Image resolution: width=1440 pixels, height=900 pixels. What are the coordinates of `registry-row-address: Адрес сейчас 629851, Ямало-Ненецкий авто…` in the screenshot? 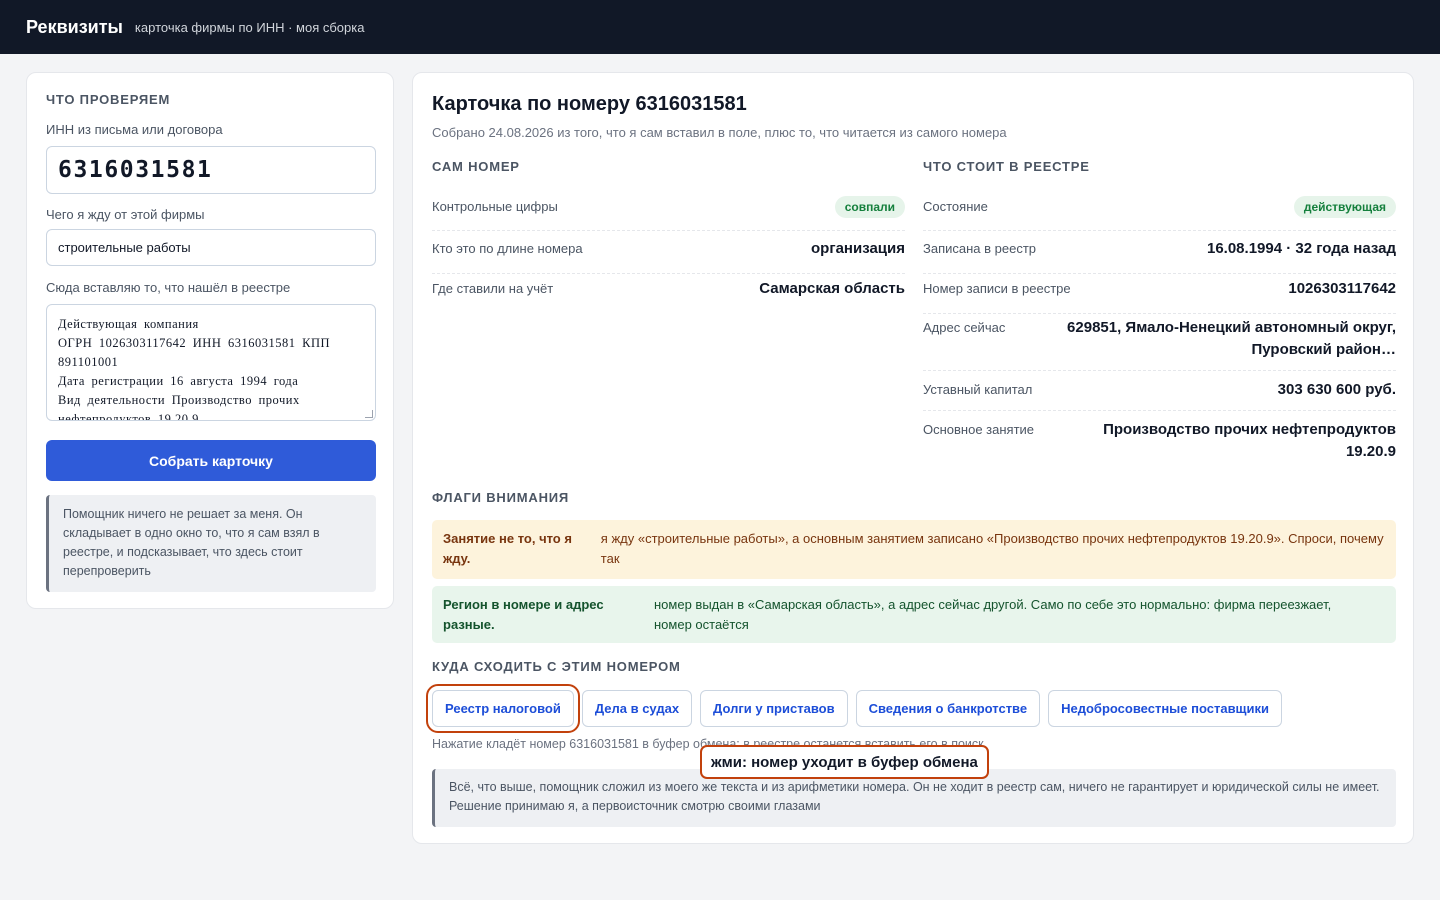 It's located at (1159, 344).